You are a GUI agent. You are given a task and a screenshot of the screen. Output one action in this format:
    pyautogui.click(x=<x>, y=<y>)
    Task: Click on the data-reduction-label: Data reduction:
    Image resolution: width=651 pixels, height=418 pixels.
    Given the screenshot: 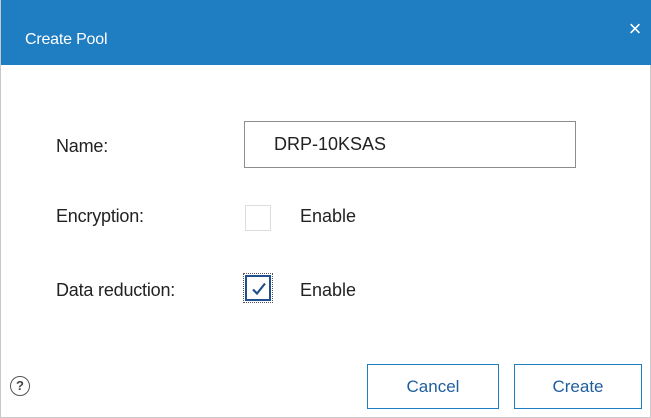 What is the action you would take?
    pyautogui.click(x=116, y=290)
    